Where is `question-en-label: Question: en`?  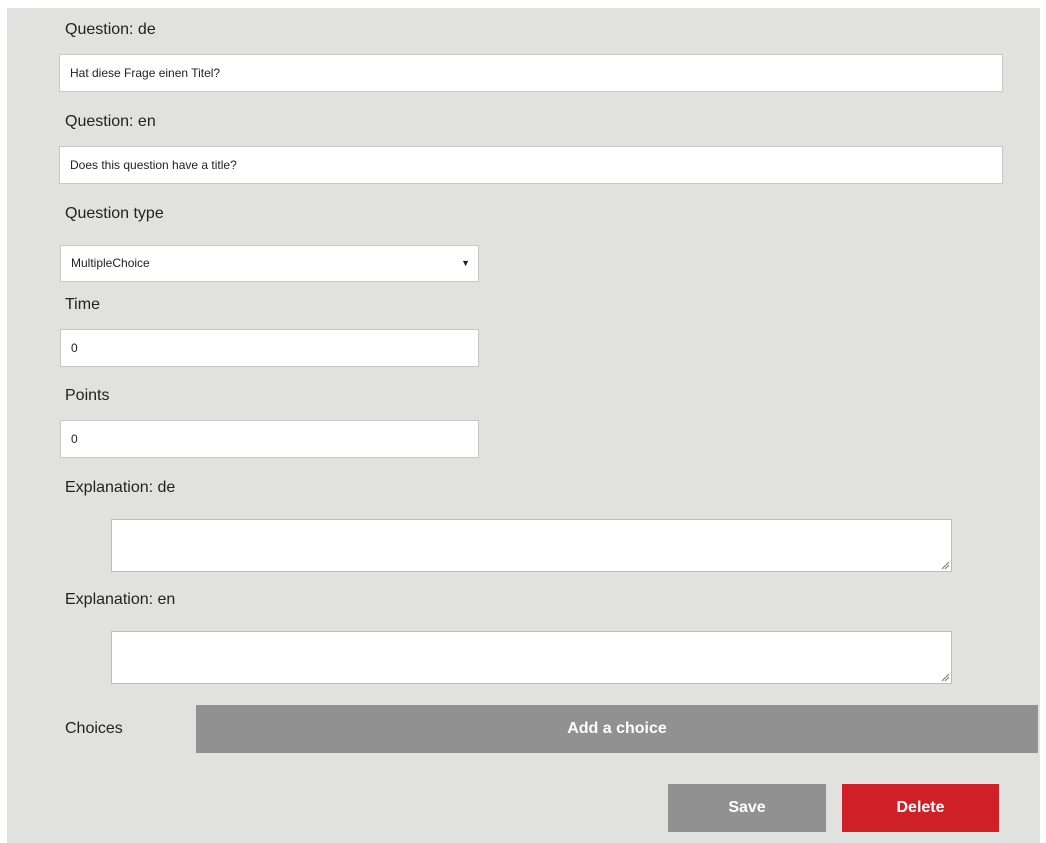 question-en-label: Question: en is located at coordinates (110, 121).